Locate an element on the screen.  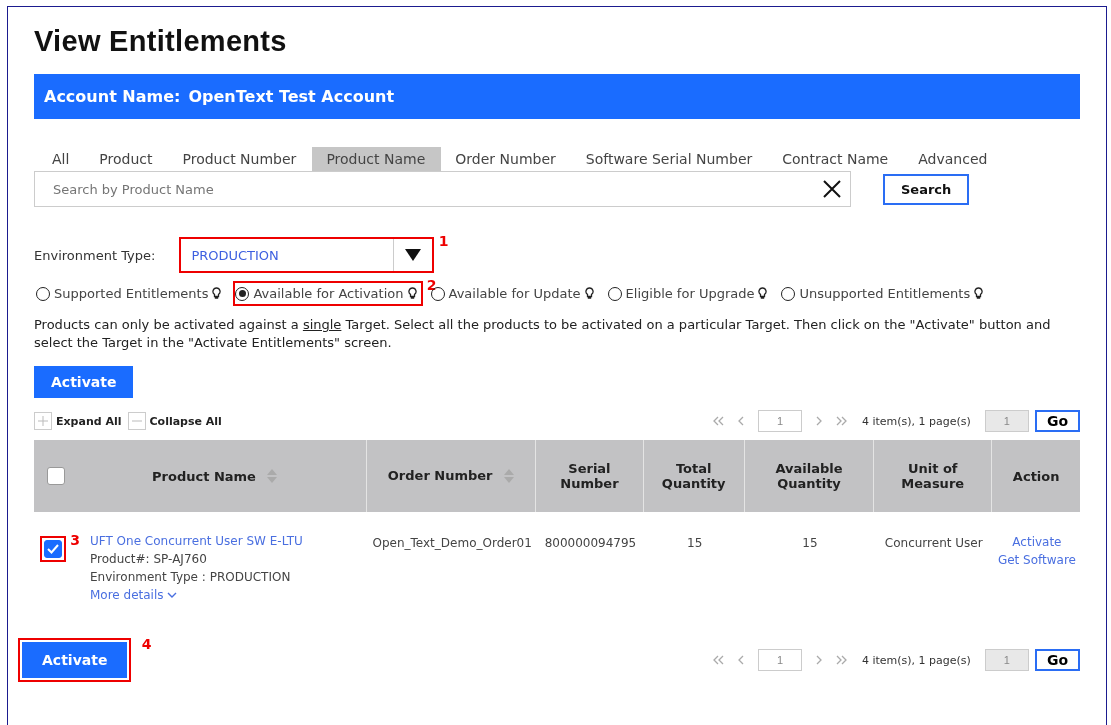
more-details-link: More details is located at coordinates (196, 595).